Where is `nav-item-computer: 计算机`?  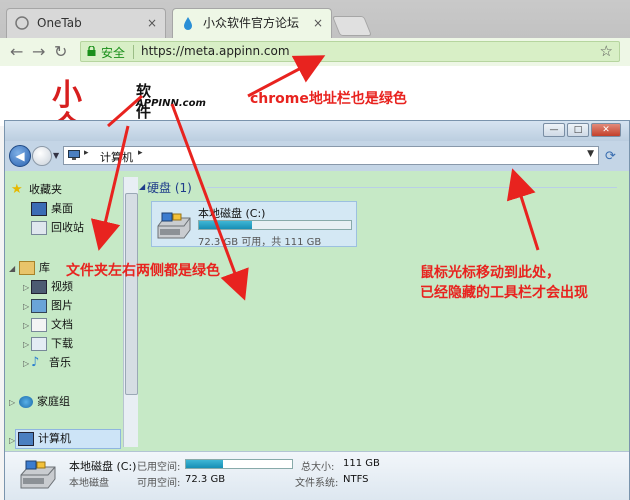 nav-item-computer: 计算机 is located at coordinates (68, 439).